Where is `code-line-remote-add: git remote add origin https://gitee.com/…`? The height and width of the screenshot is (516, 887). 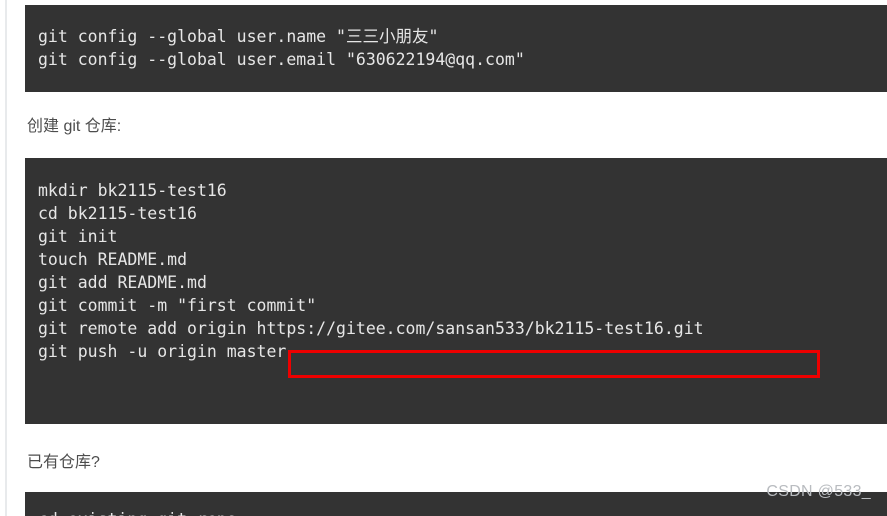
code-line-remote-add: git remote add origin https://gitee.com/… is located at coordinates (371, 328).